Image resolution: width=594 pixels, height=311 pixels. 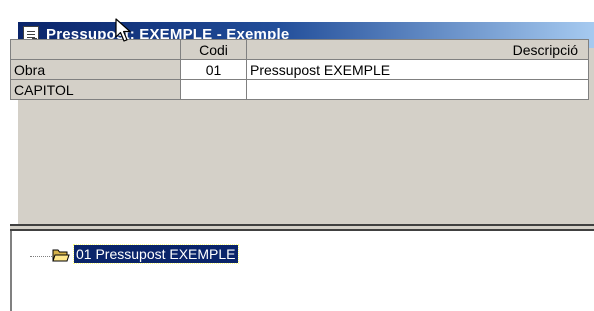 What do you see at coordinates (213, 49) in the screenshot?
I see `column-header-codi: Codi` at bounding box center [213, 49].